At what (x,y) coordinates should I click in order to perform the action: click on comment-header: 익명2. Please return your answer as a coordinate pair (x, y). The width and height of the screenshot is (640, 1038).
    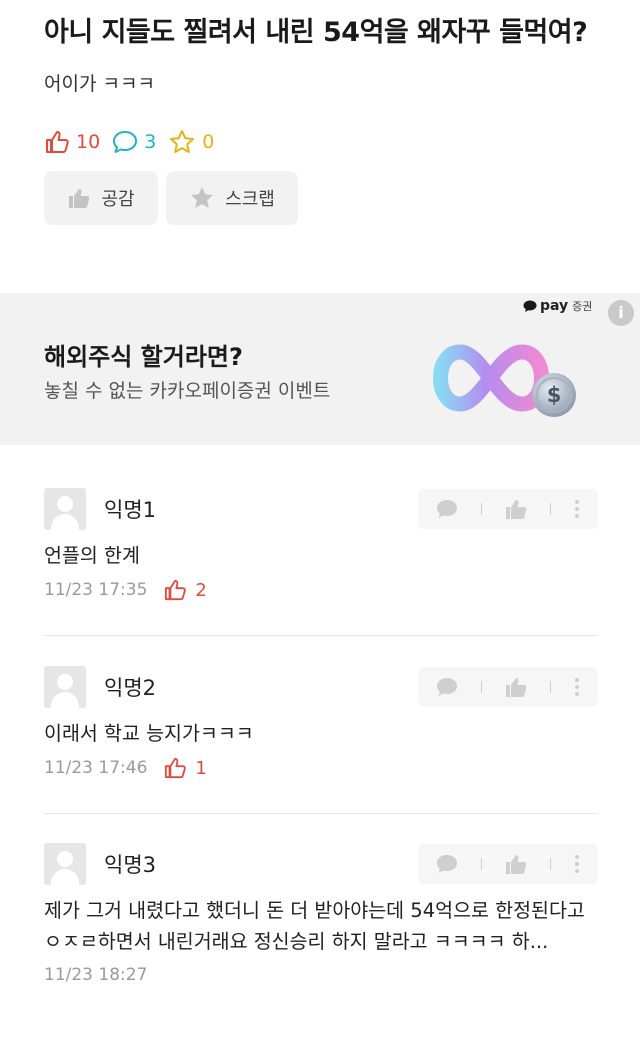
    Looking at the image, I should click on (321, 687).